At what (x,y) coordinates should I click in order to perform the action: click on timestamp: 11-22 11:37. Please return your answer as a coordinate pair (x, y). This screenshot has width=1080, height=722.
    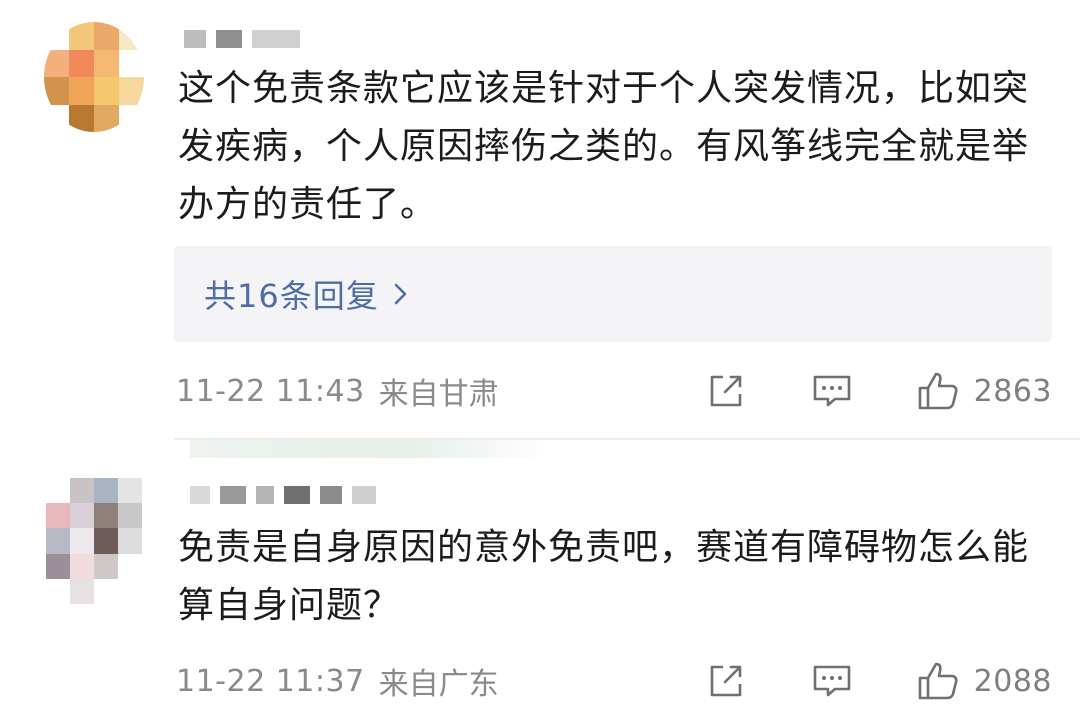
    Looking at the image, I should click on (270, 681).